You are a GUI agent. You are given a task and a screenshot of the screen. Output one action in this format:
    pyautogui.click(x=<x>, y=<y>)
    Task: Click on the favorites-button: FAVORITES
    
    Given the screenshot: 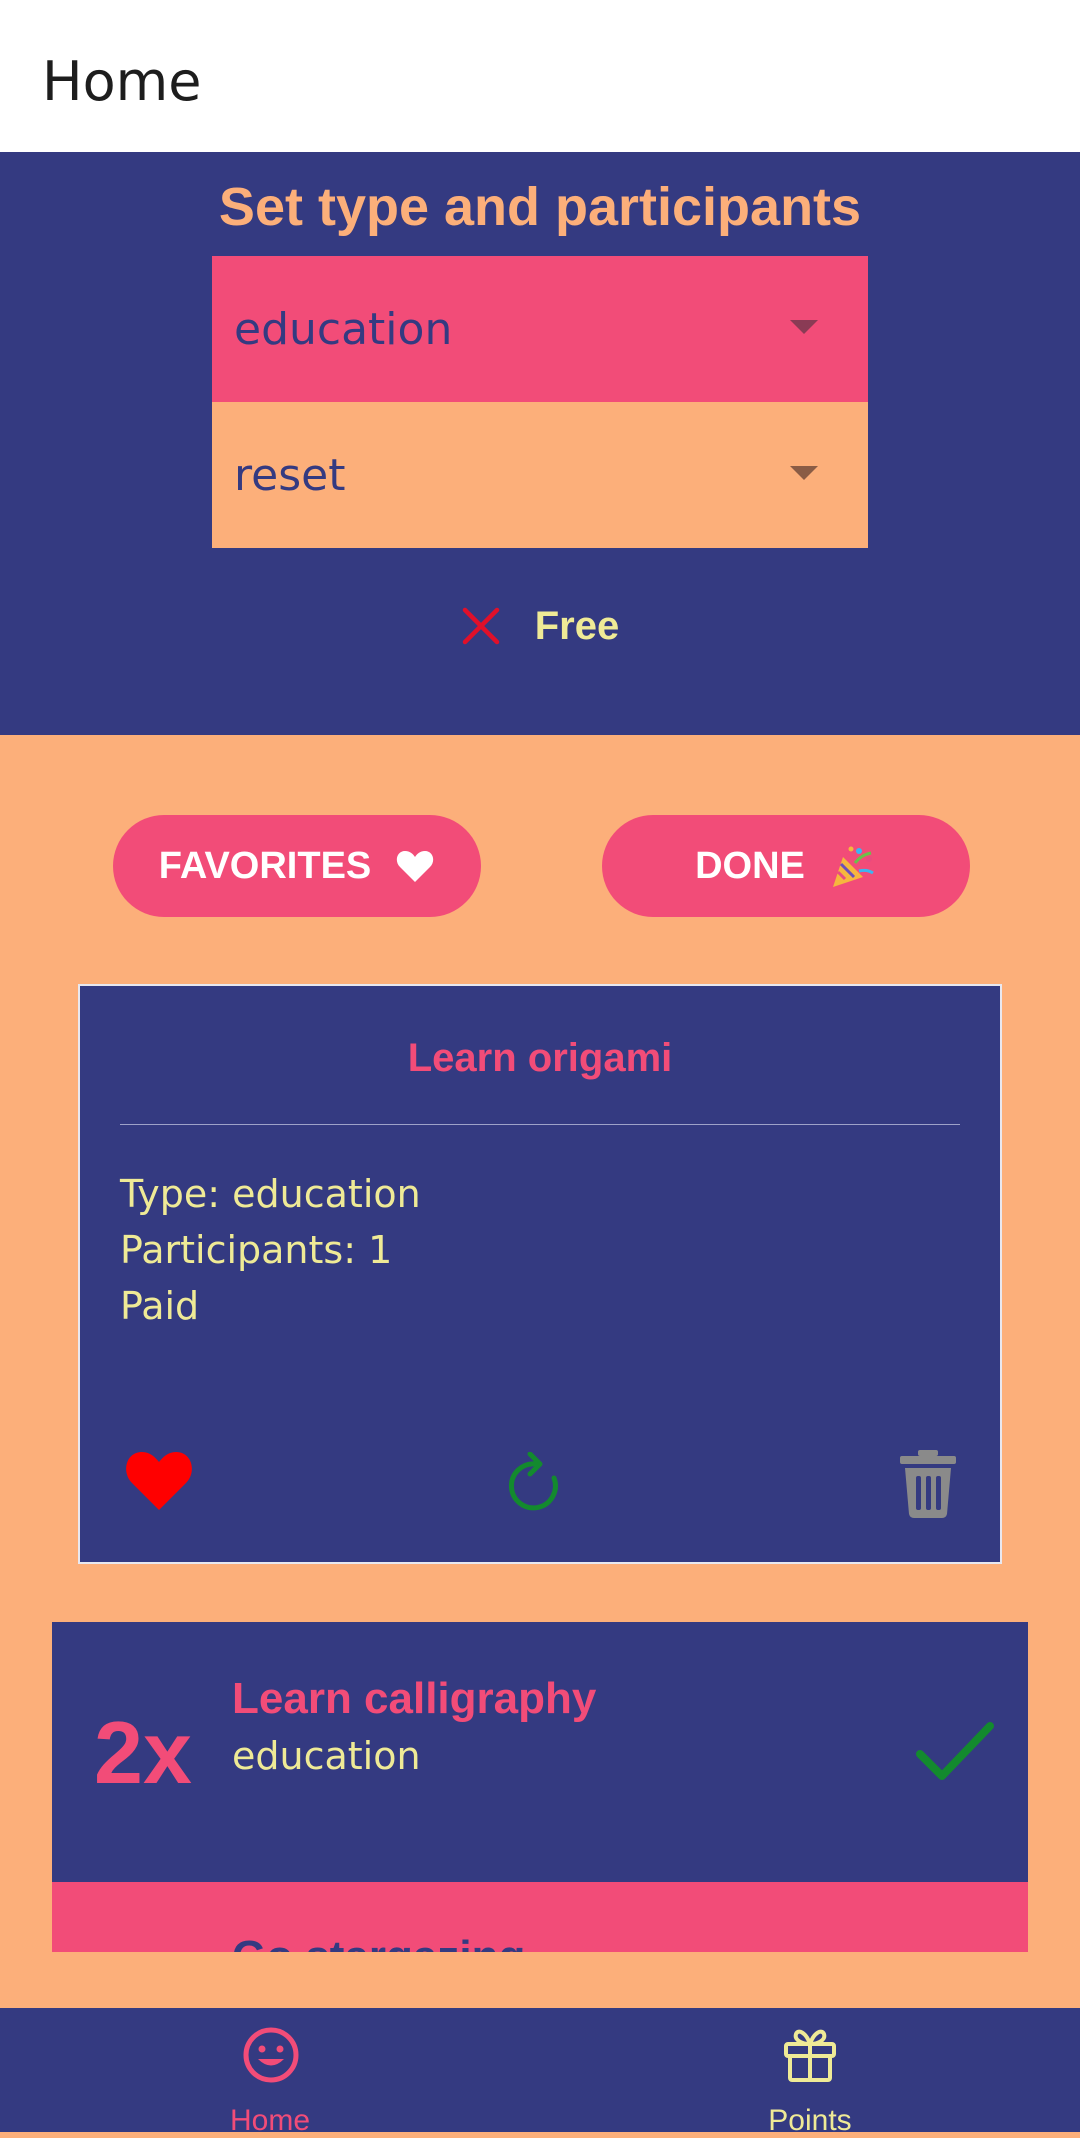 What is the action you would take?
    pyautogui.click(x=297, y=866)
    